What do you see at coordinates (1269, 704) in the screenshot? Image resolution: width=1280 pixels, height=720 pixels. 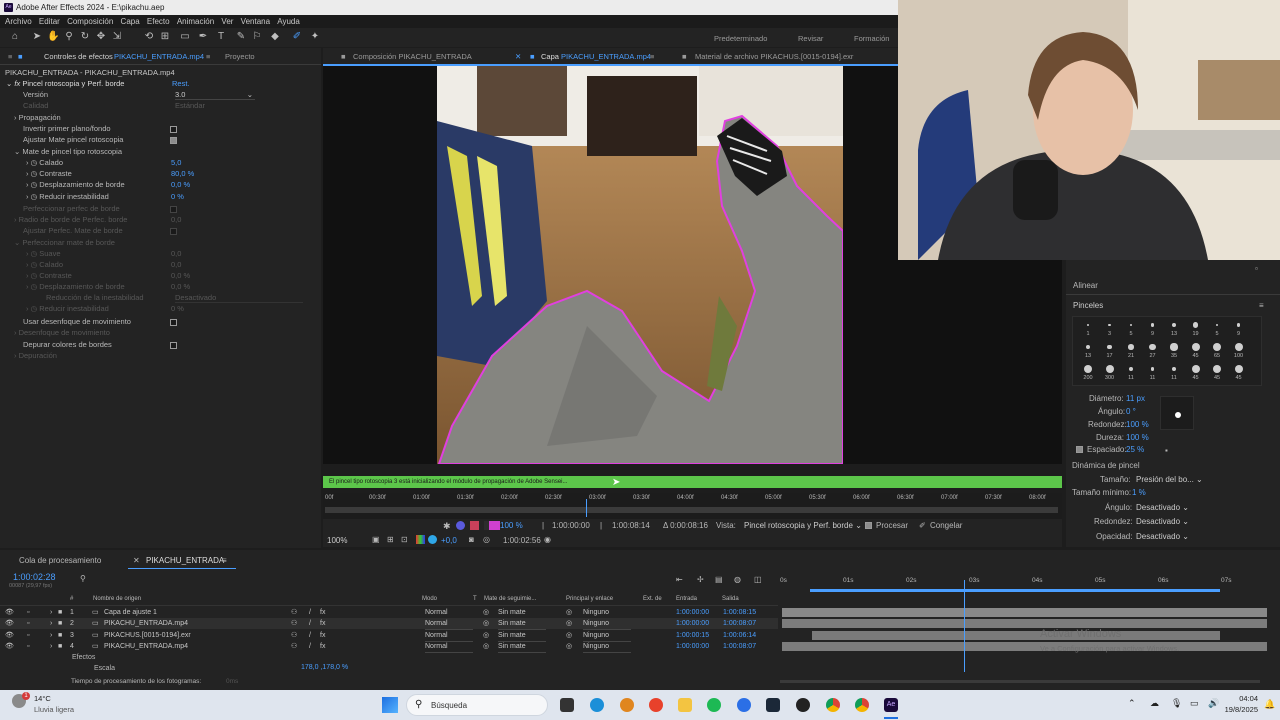 I see `notifications-icon: 🔔` at bounding box center [1269, 704].